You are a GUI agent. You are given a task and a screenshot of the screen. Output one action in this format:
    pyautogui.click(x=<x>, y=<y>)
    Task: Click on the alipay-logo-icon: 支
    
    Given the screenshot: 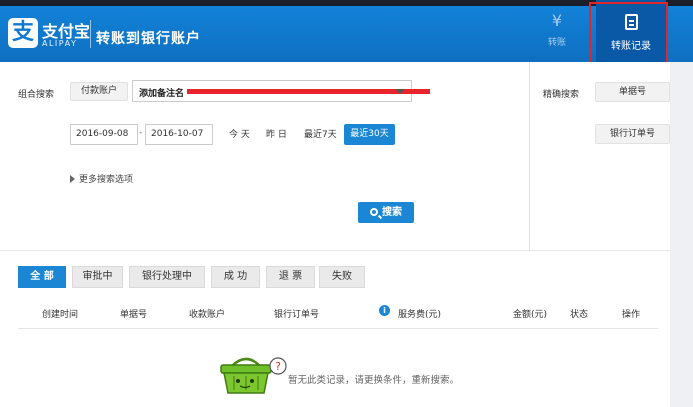 What is the action you would take?
    pyautogui.click(x=23, y=33)
    